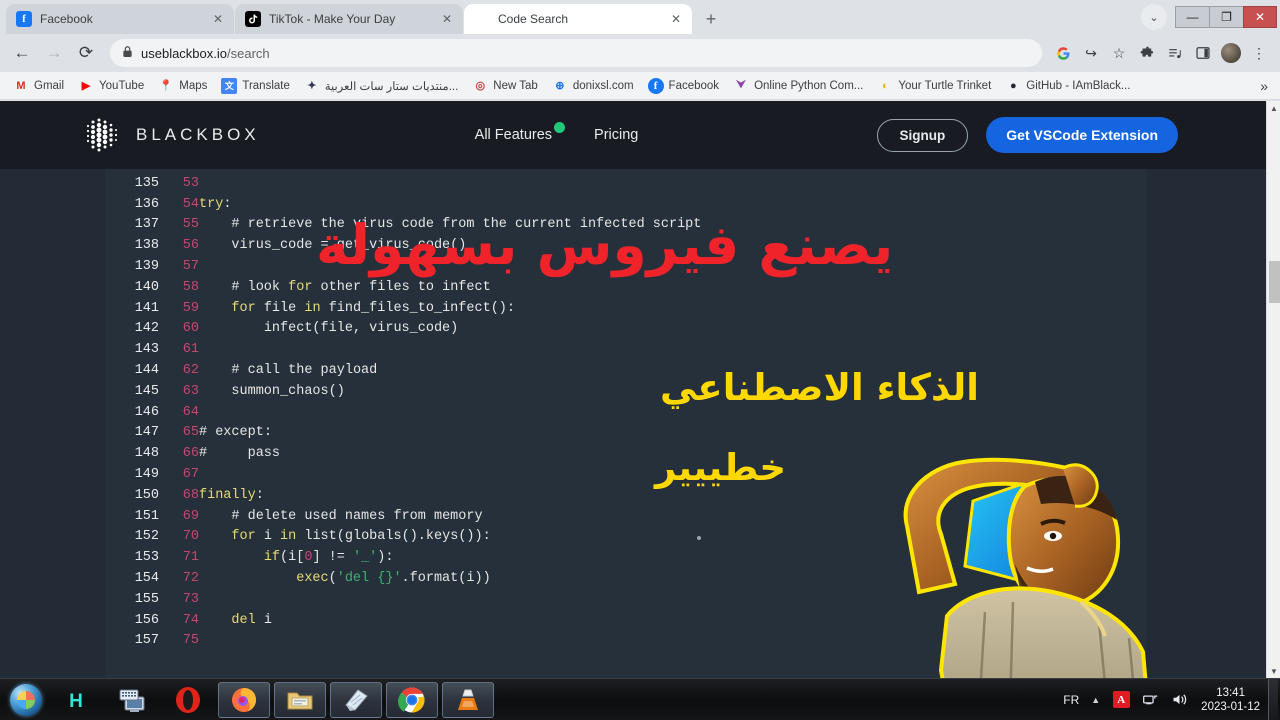 The height and width of the screenshot is (720, 1280). What do you see at coordinates (576, 53) in the screenshot?
I see `address-bar: useblackbox.io/search` at bounding box center [576, 53].